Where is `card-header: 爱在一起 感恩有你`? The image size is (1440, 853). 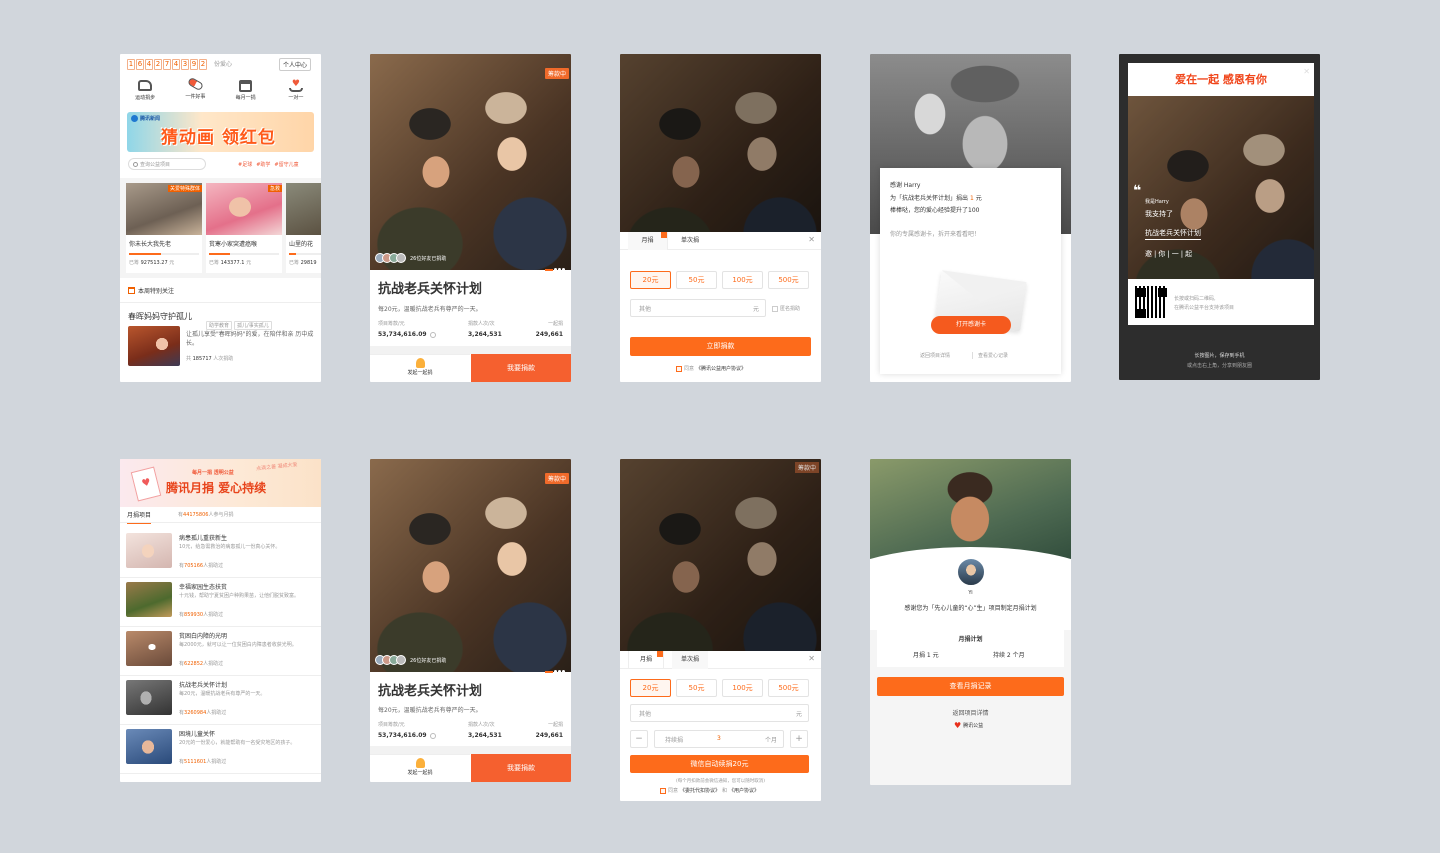 card-header: 爱在一起 感恩有你 is located at coordinates (1221, 79).